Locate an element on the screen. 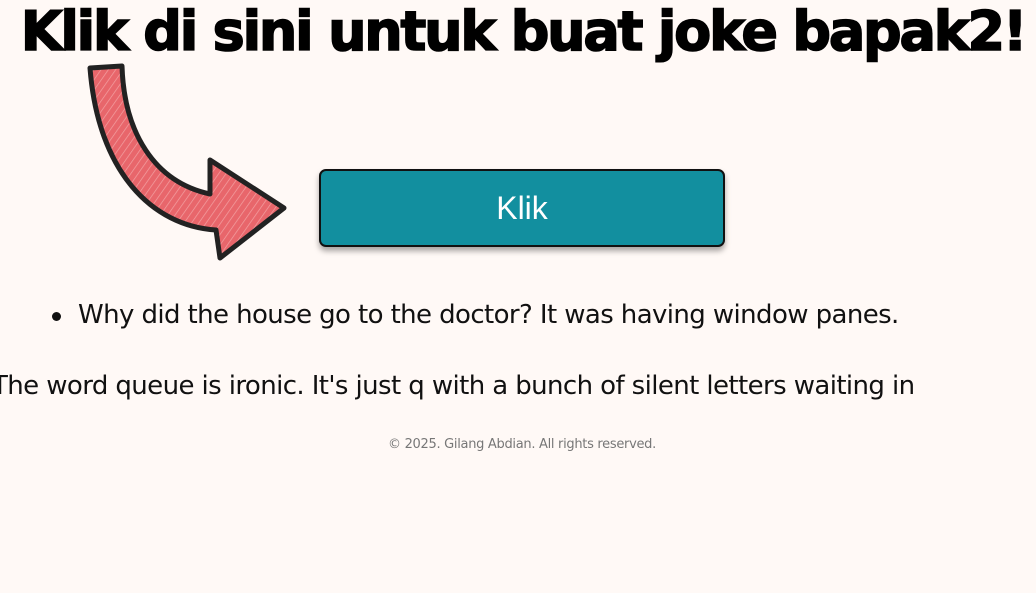 Image resolution: width=1036 pixels, height=593 pixels. bullet-icon is located at coordinates (56, 316).